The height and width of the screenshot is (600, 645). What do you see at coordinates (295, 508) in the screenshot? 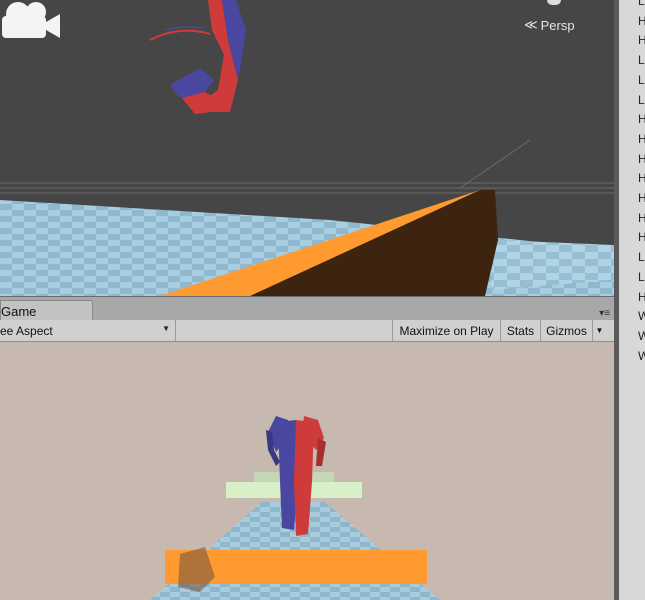
I see `game-canvas` at bounding box center [295, 508].